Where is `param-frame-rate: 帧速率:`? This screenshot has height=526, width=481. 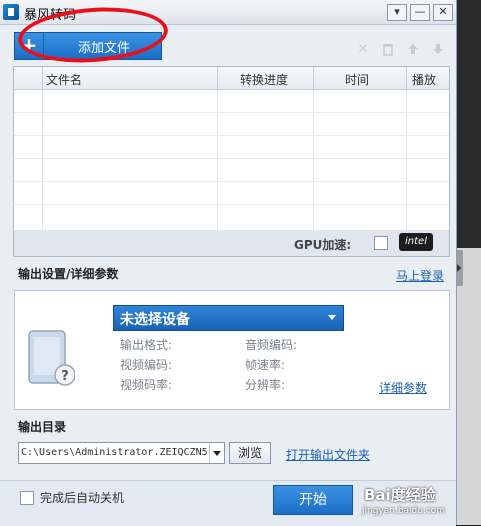
param-frame-rate: 帧速率: is located at coordinates (265, 365).